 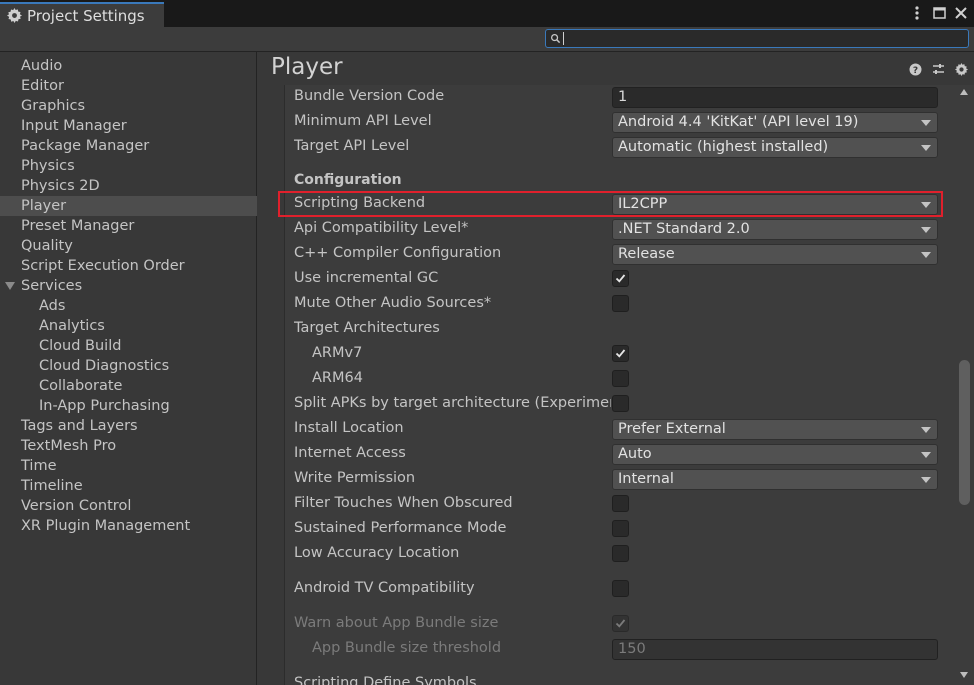 What do you see at coordinates (775, 254) in the screenshot?
I see `c-compiler-configuration-dropdown: Release` at bounding box center [775, 254].